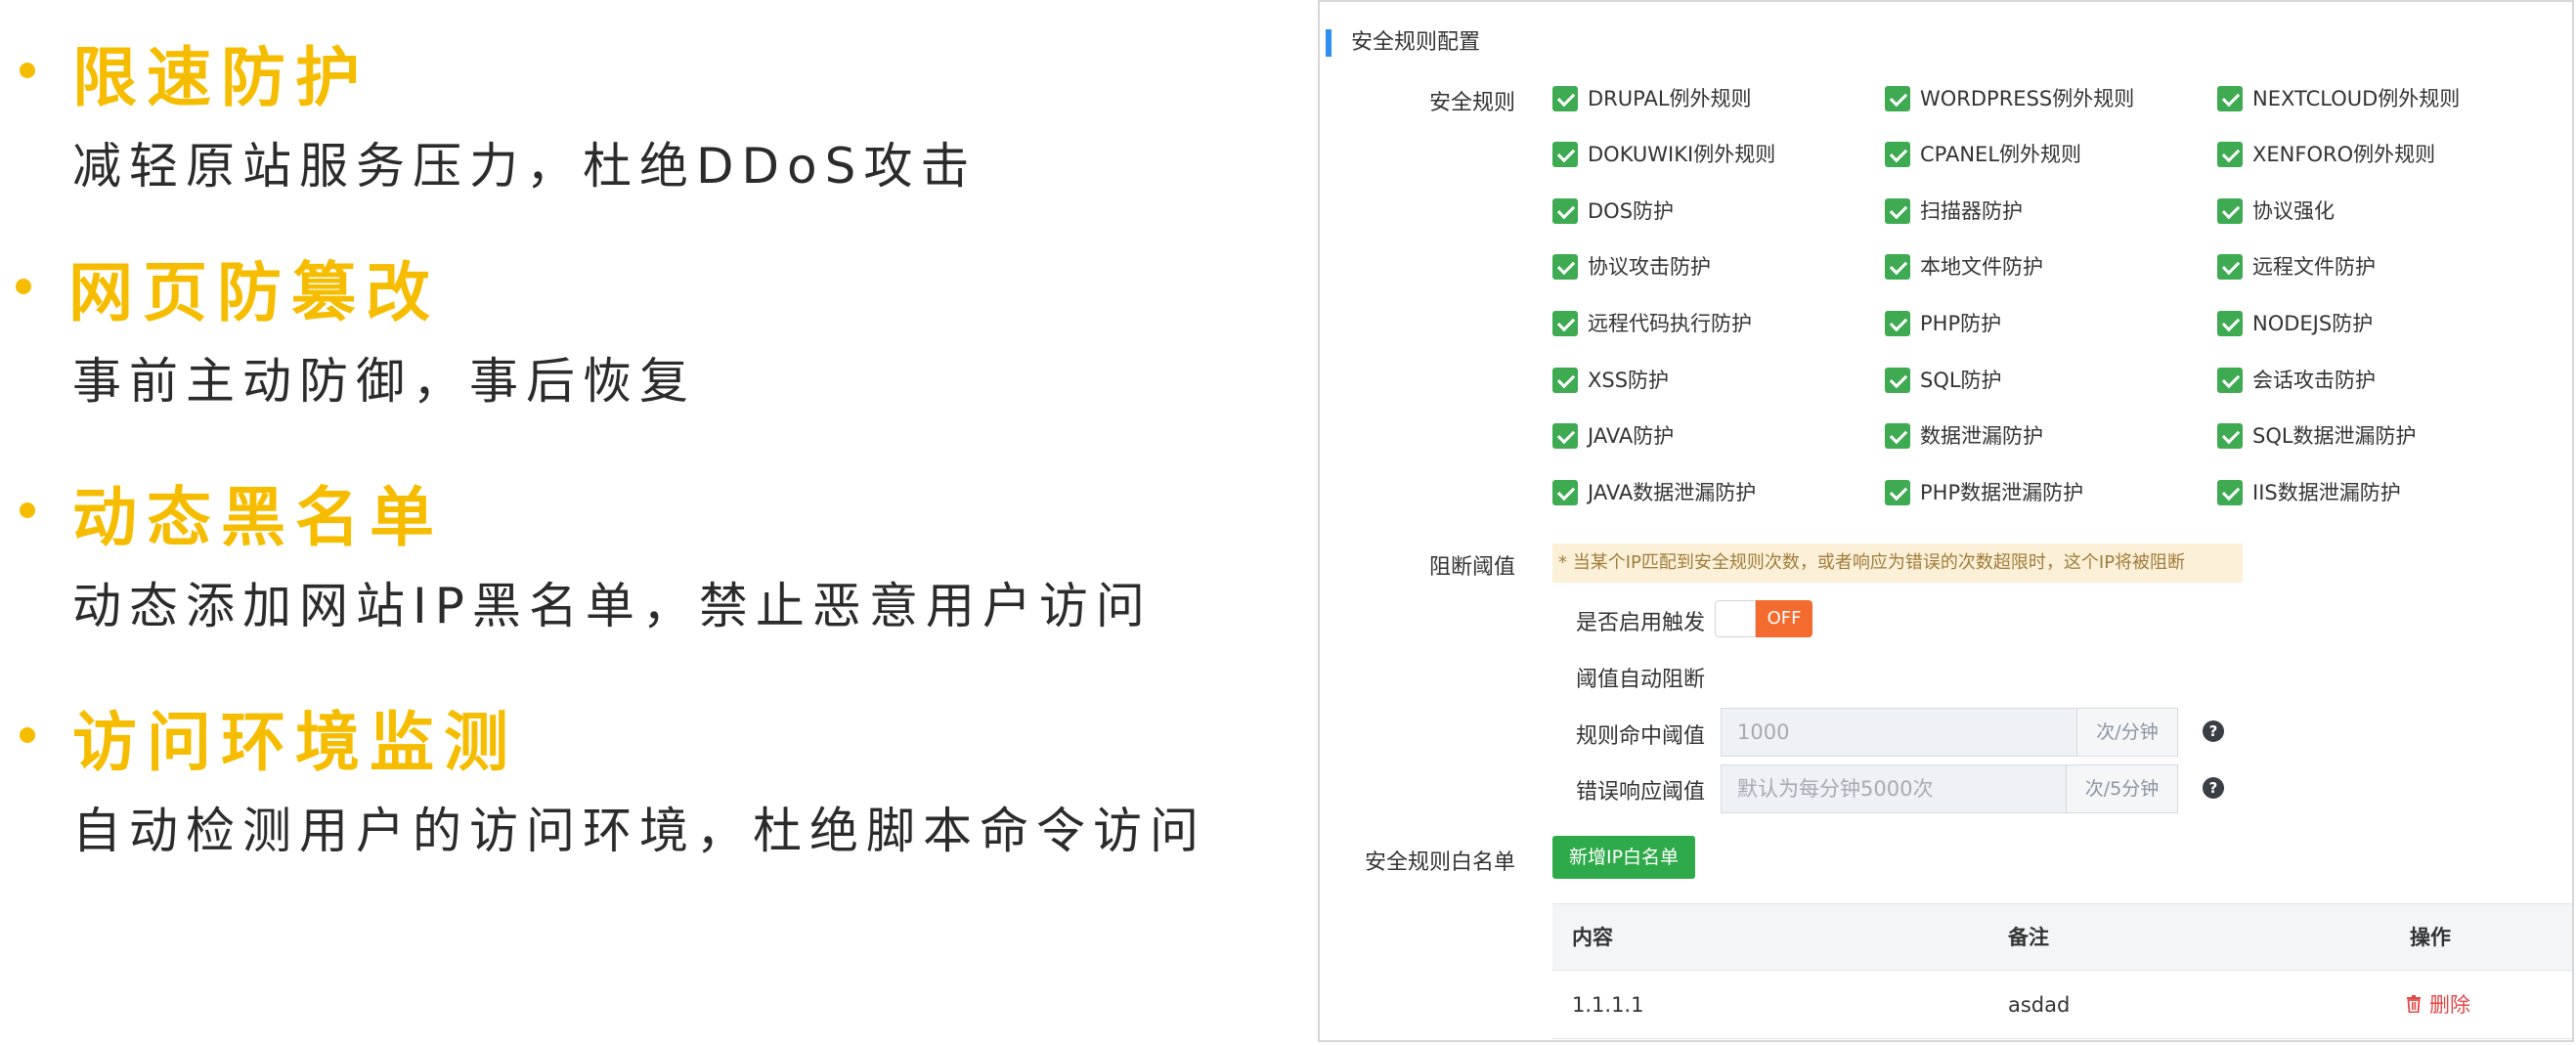 The width and height of the screenshot is (2576, 1045). I want to click on table-row: 1.1.1.1 asdad 删除, so click(2062, 1005).